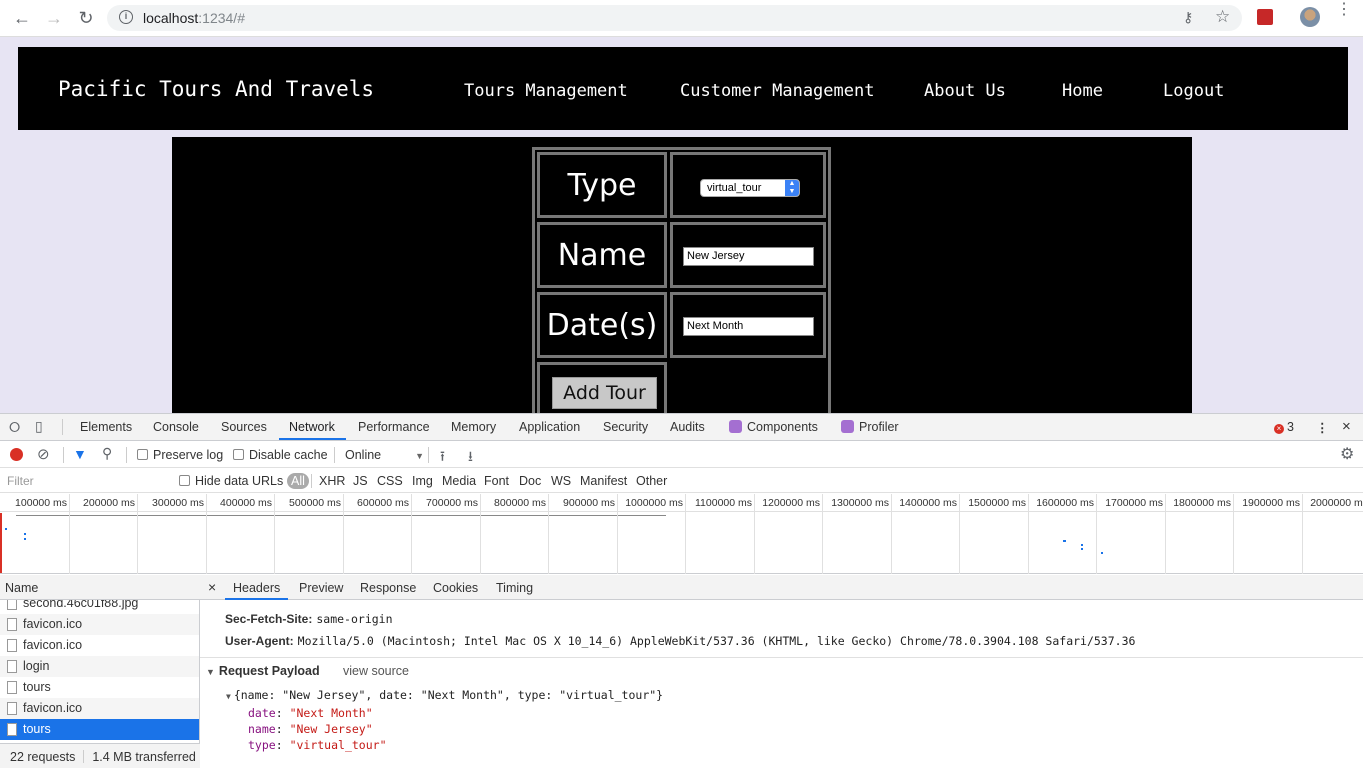 This screenshot has height=768, width=1363. What do you see at coordinates (12, 729) in the screenshot?
I see `file-icon` at bounding box center [12, 729].